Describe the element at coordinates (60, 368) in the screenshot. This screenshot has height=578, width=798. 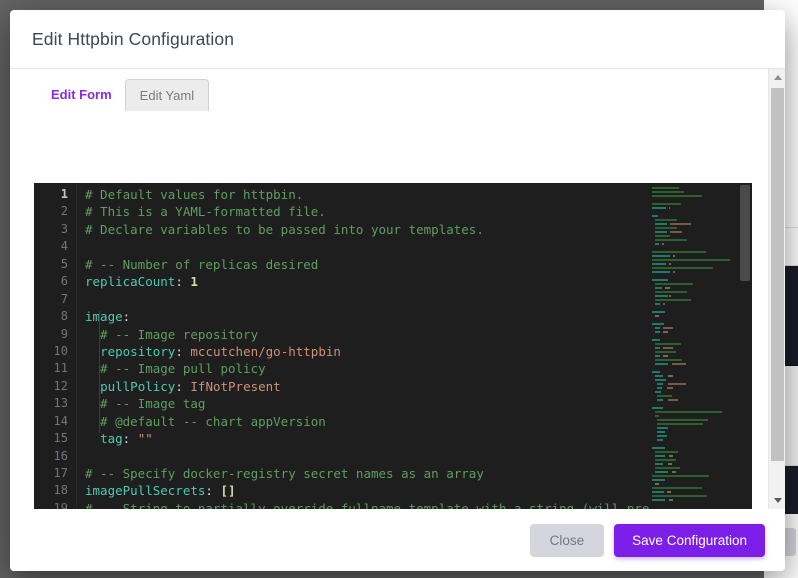
I see `line-number: 11` at that location.